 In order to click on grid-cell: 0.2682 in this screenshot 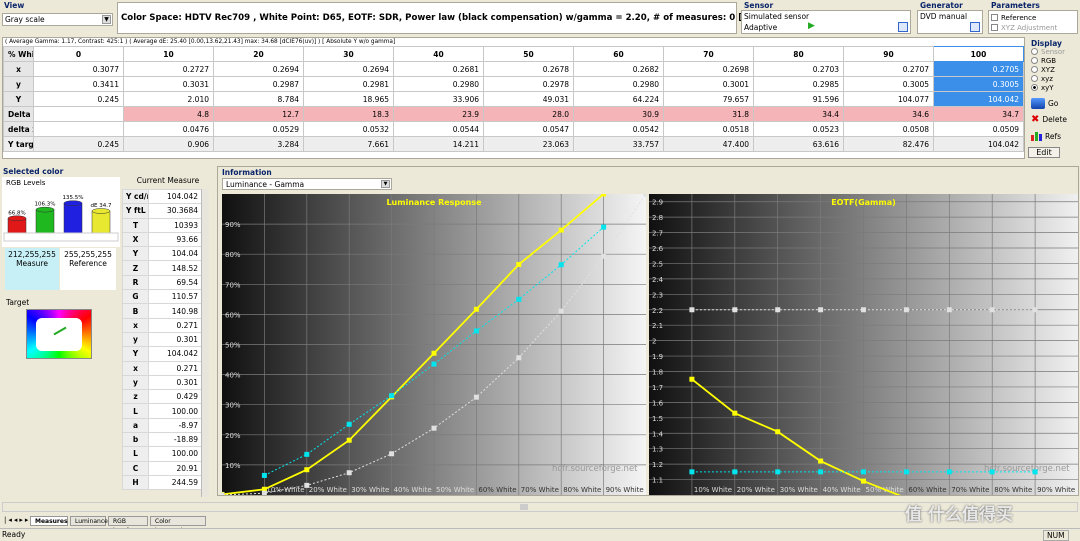, I will do `click(618, 69)`.